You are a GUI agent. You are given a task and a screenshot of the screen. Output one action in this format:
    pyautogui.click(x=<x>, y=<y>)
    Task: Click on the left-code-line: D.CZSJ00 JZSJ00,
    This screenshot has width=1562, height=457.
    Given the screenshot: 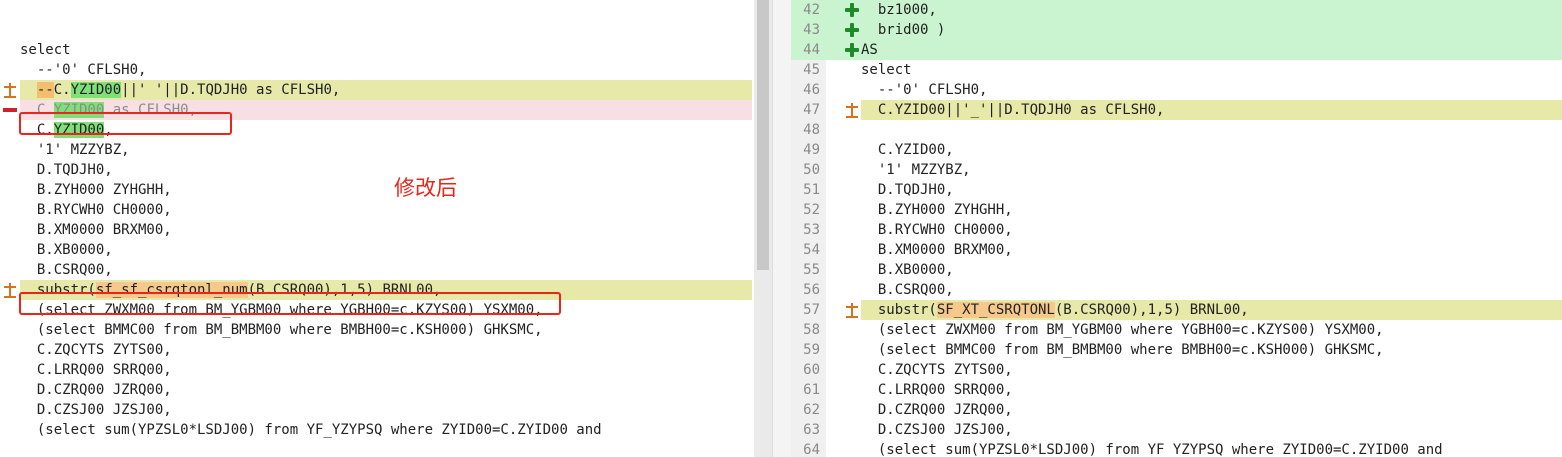 What is the action you would take?
    pyautogui.click(x=376, y=410)
    